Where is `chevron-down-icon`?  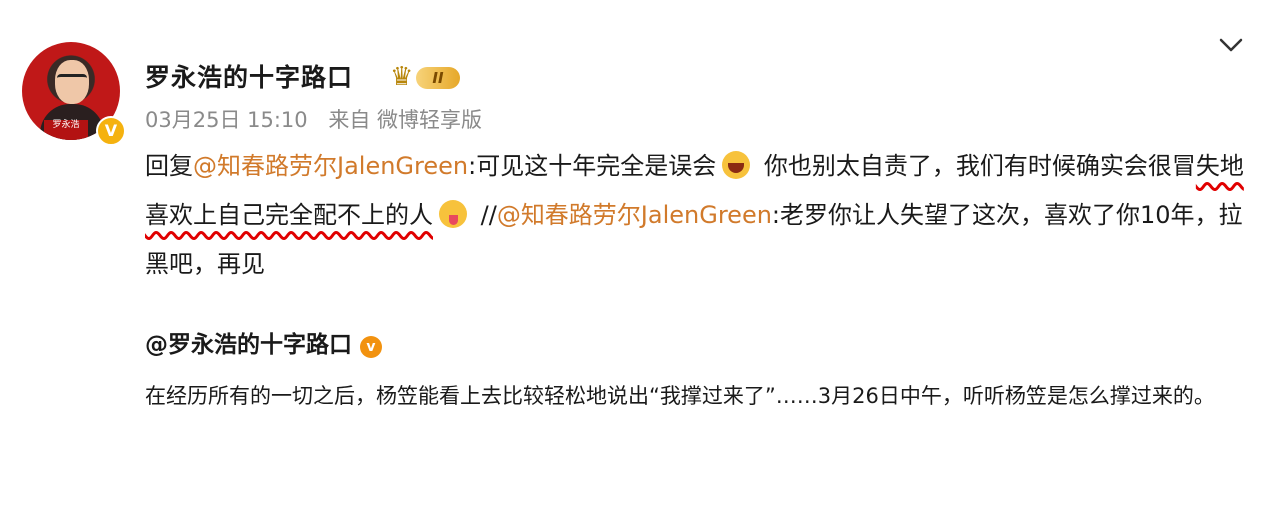
chevron-down-icon is located at coordinates (1231, 45).